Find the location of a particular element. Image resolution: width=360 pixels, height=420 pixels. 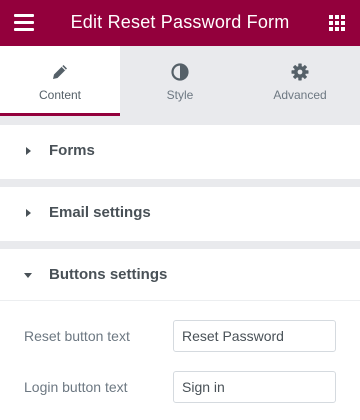

gear-icon is located at coordinates (300, 72).